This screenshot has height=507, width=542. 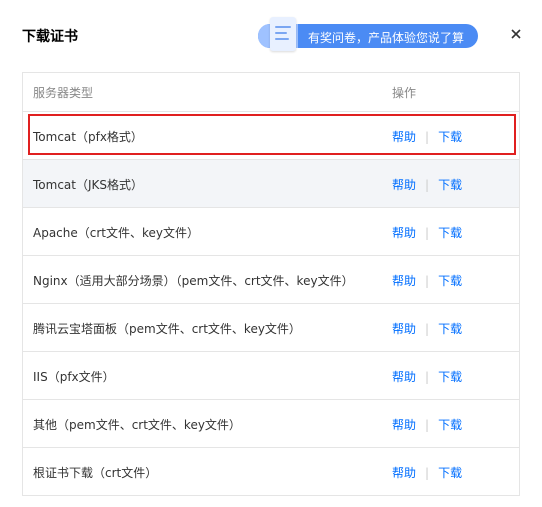 I want to click on server-type-name: IIS（pfx文件）, so click(x=74, y=377).